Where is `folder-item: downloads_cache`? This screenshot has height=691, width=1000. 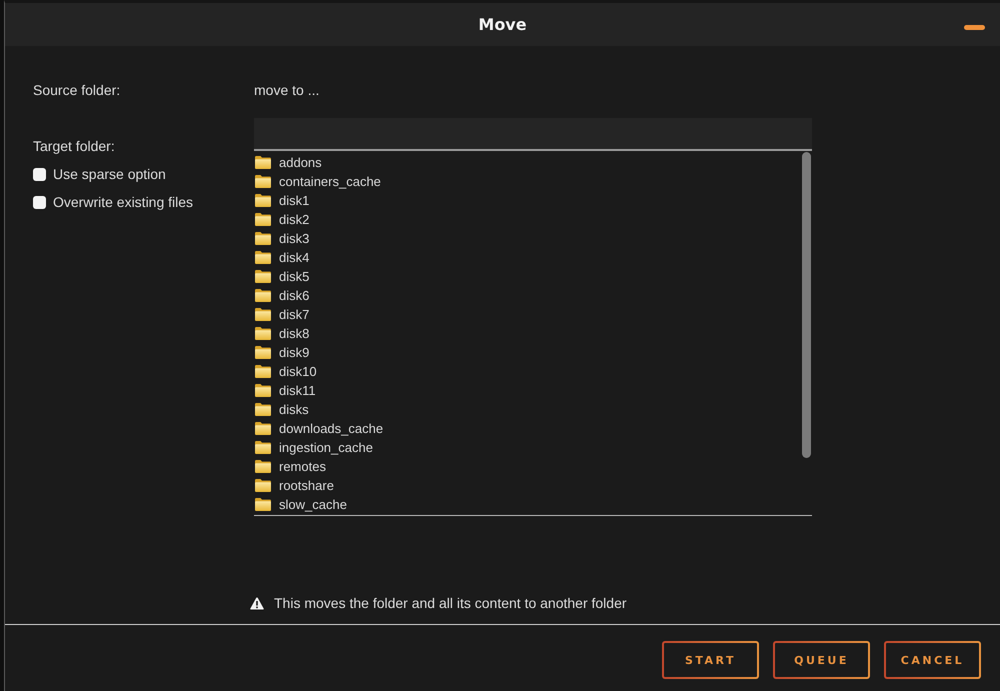
folder-item: downloads_cache is located at coordinates (319, 428).